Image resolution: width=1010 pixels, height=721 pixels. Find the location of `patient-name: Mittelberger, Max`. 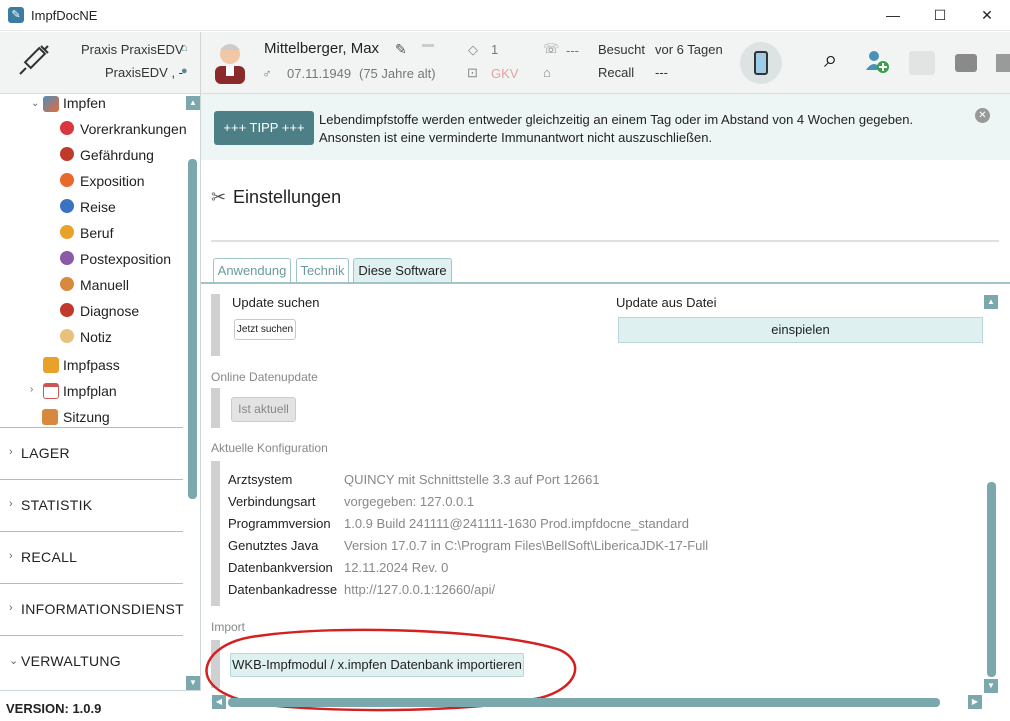

patient-name: Mittelberger, Max is located at coordinates (322, 48).